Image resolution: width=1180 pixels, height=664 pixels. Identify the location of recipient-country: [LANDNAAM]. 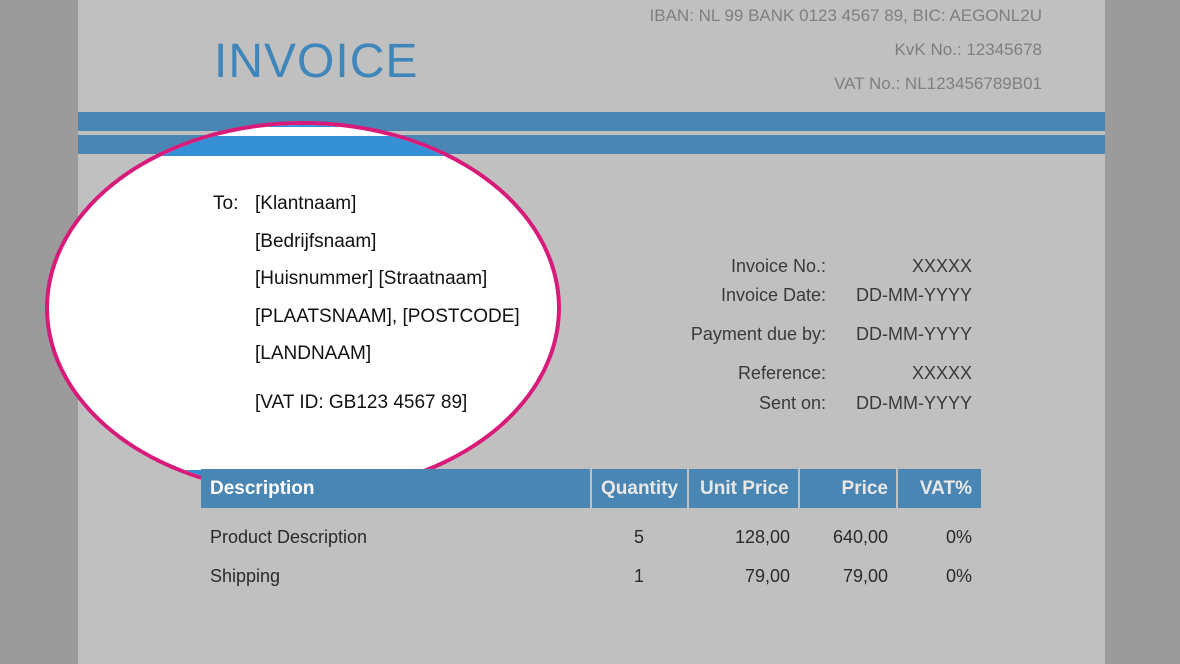
(313, 353).